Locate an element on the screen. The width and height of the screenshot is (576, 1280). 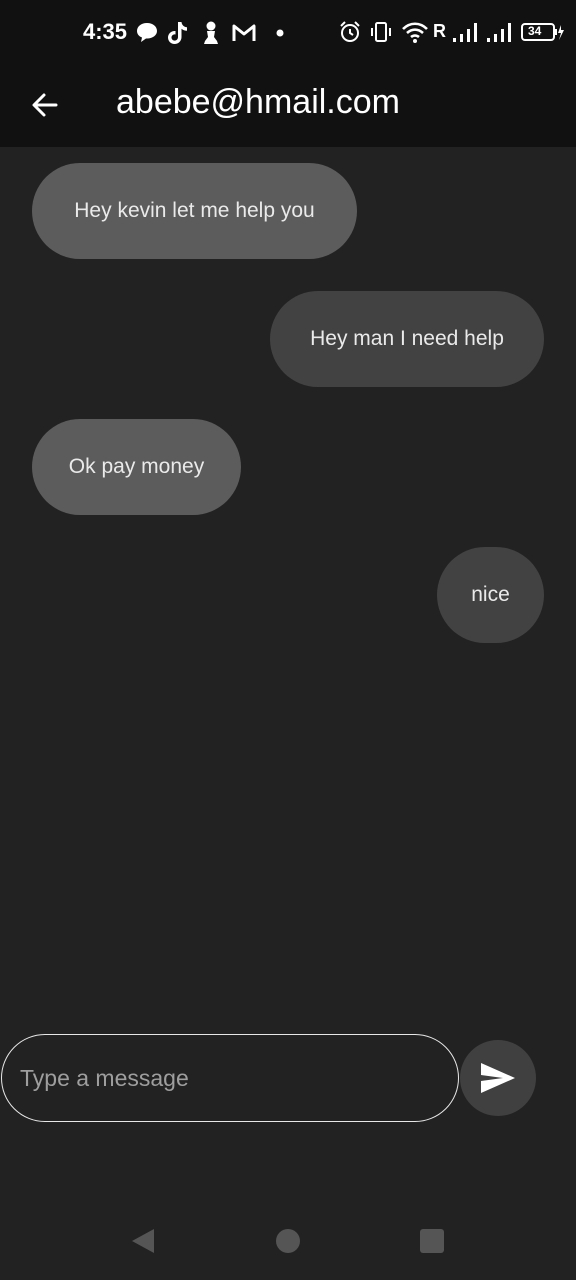
message-bubble-outgoing: nice is located at coordinates (490, 595).